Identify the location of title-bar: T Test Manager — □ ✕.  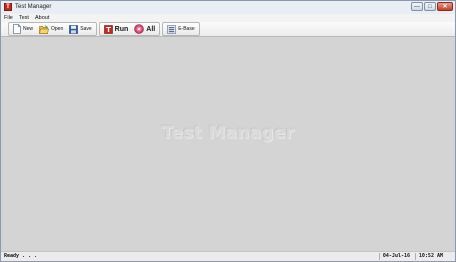
(228, 8).